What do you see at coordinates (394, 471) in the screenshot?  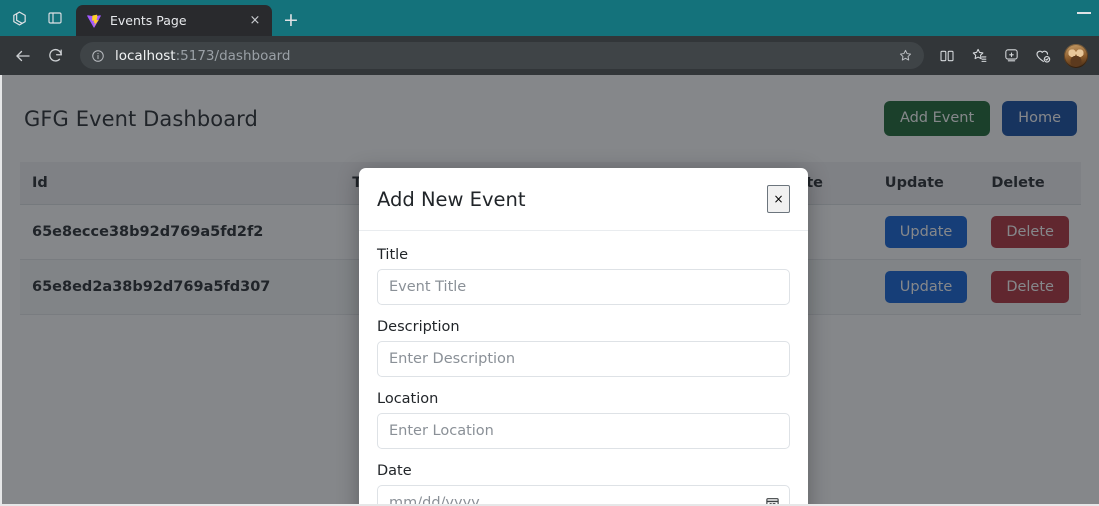 I see `label-date: Date` at bounding box center [394, 471].